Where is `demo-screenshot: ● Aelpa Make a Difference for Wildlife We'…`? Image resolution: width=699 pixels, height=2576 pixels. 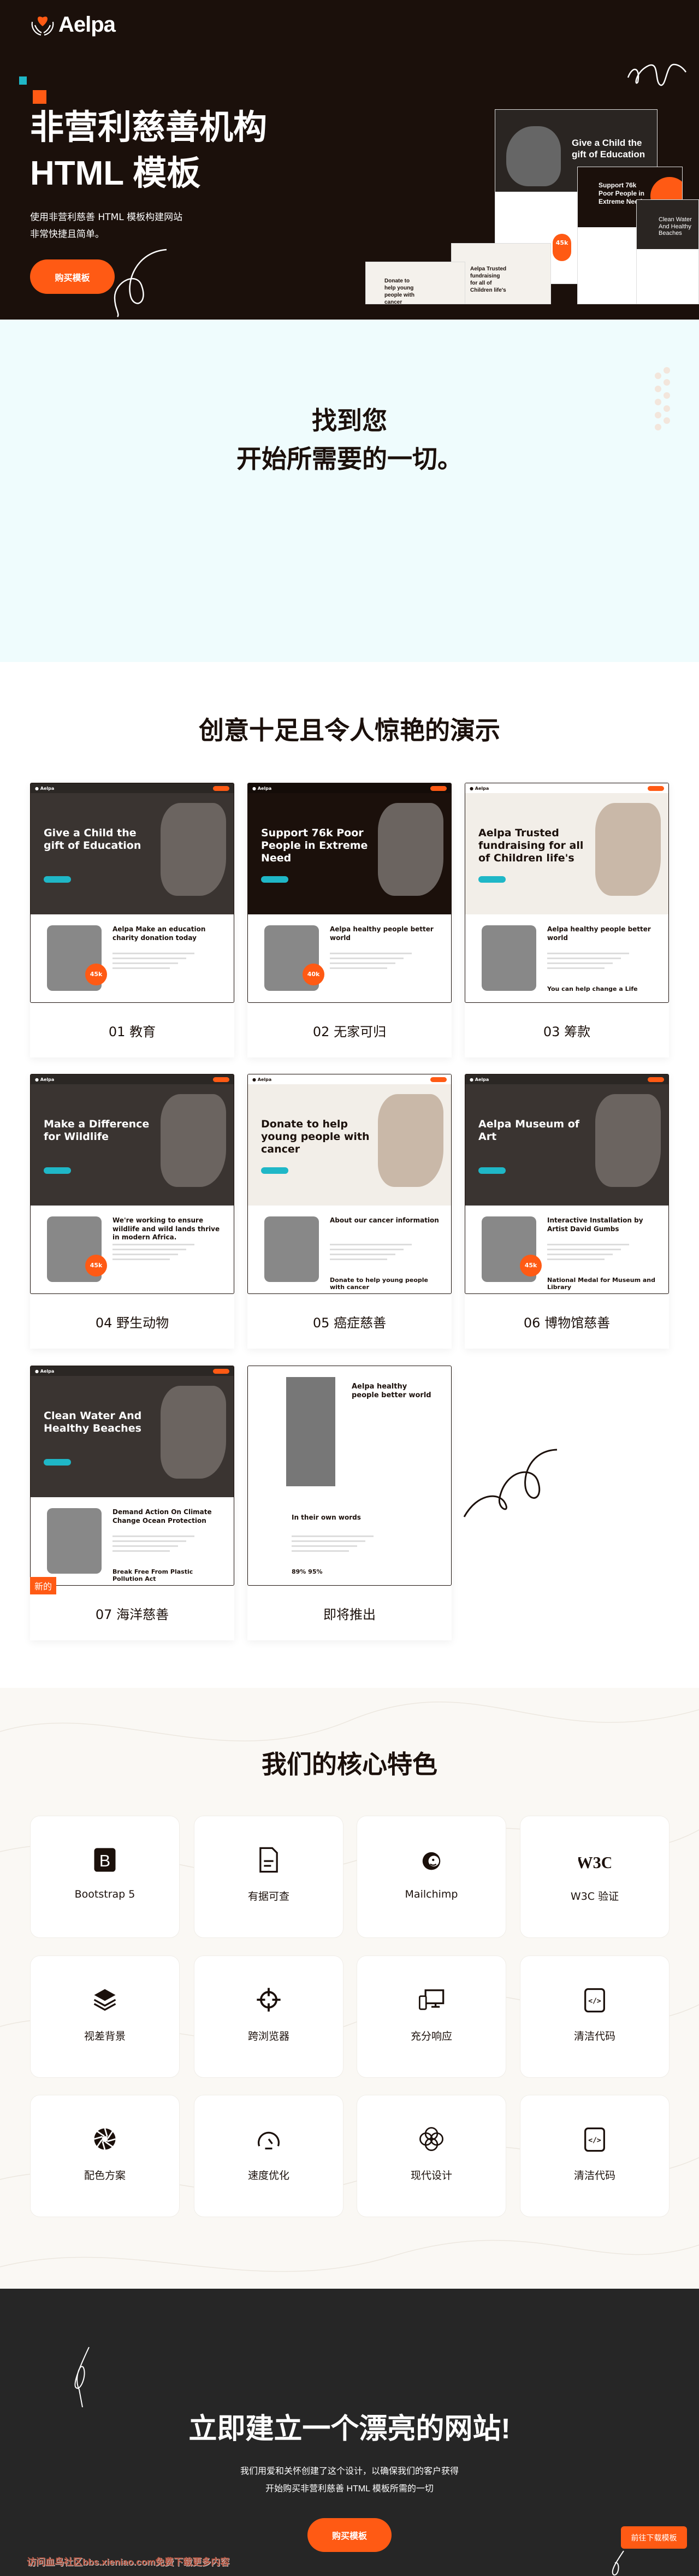 demo-screenshot: ● Aelpa Make a Difference for Wildlife We'… is located at coordinates (132, 1184).